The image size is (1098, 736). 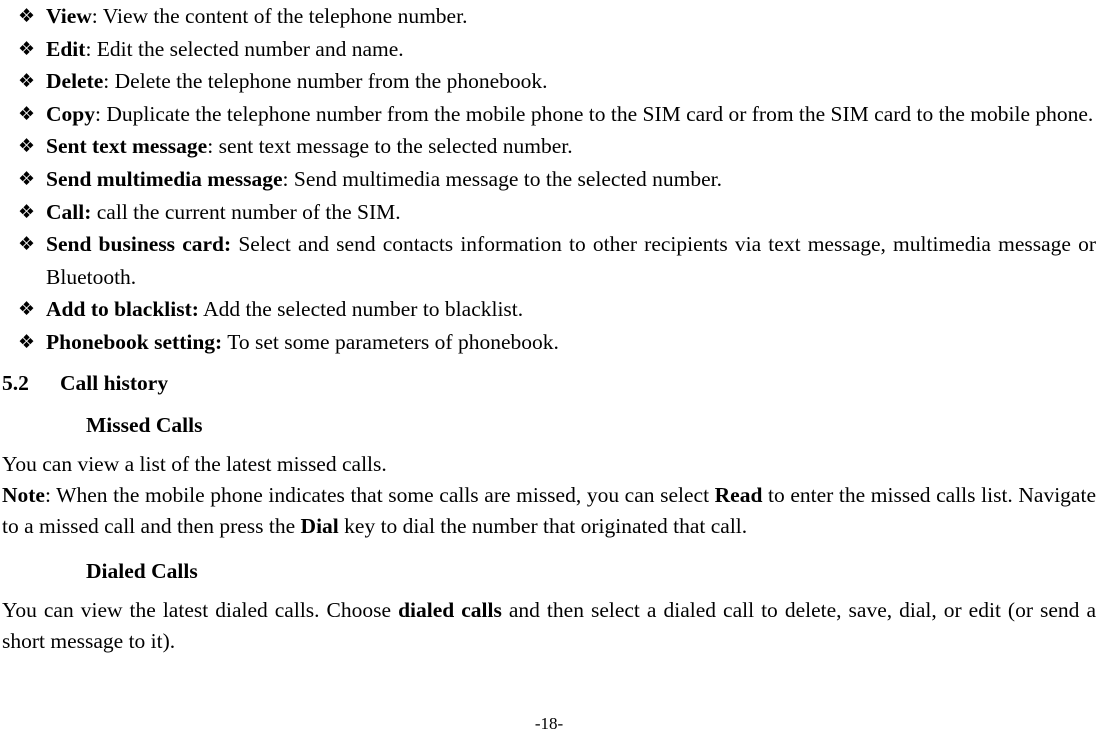 What do you see at coordinates (114, 382) in the screenshot?
I see `section-title: Call history` at bounding box center [114, 382].